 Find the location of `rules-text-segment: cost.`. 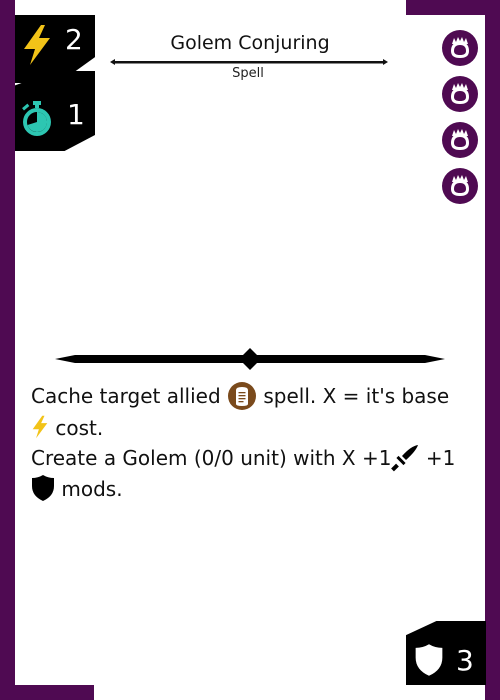

rules-text-segment: cost. is located at coordinates (79, 427).